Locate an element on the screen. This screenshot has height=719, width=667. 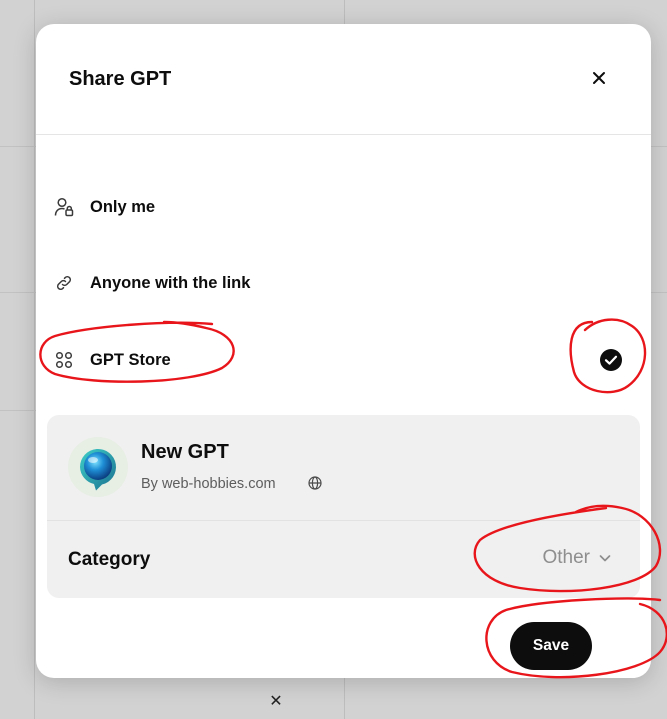
gpt-info: New GPT By web-hobbies.com is located at coordinates (343, 468).